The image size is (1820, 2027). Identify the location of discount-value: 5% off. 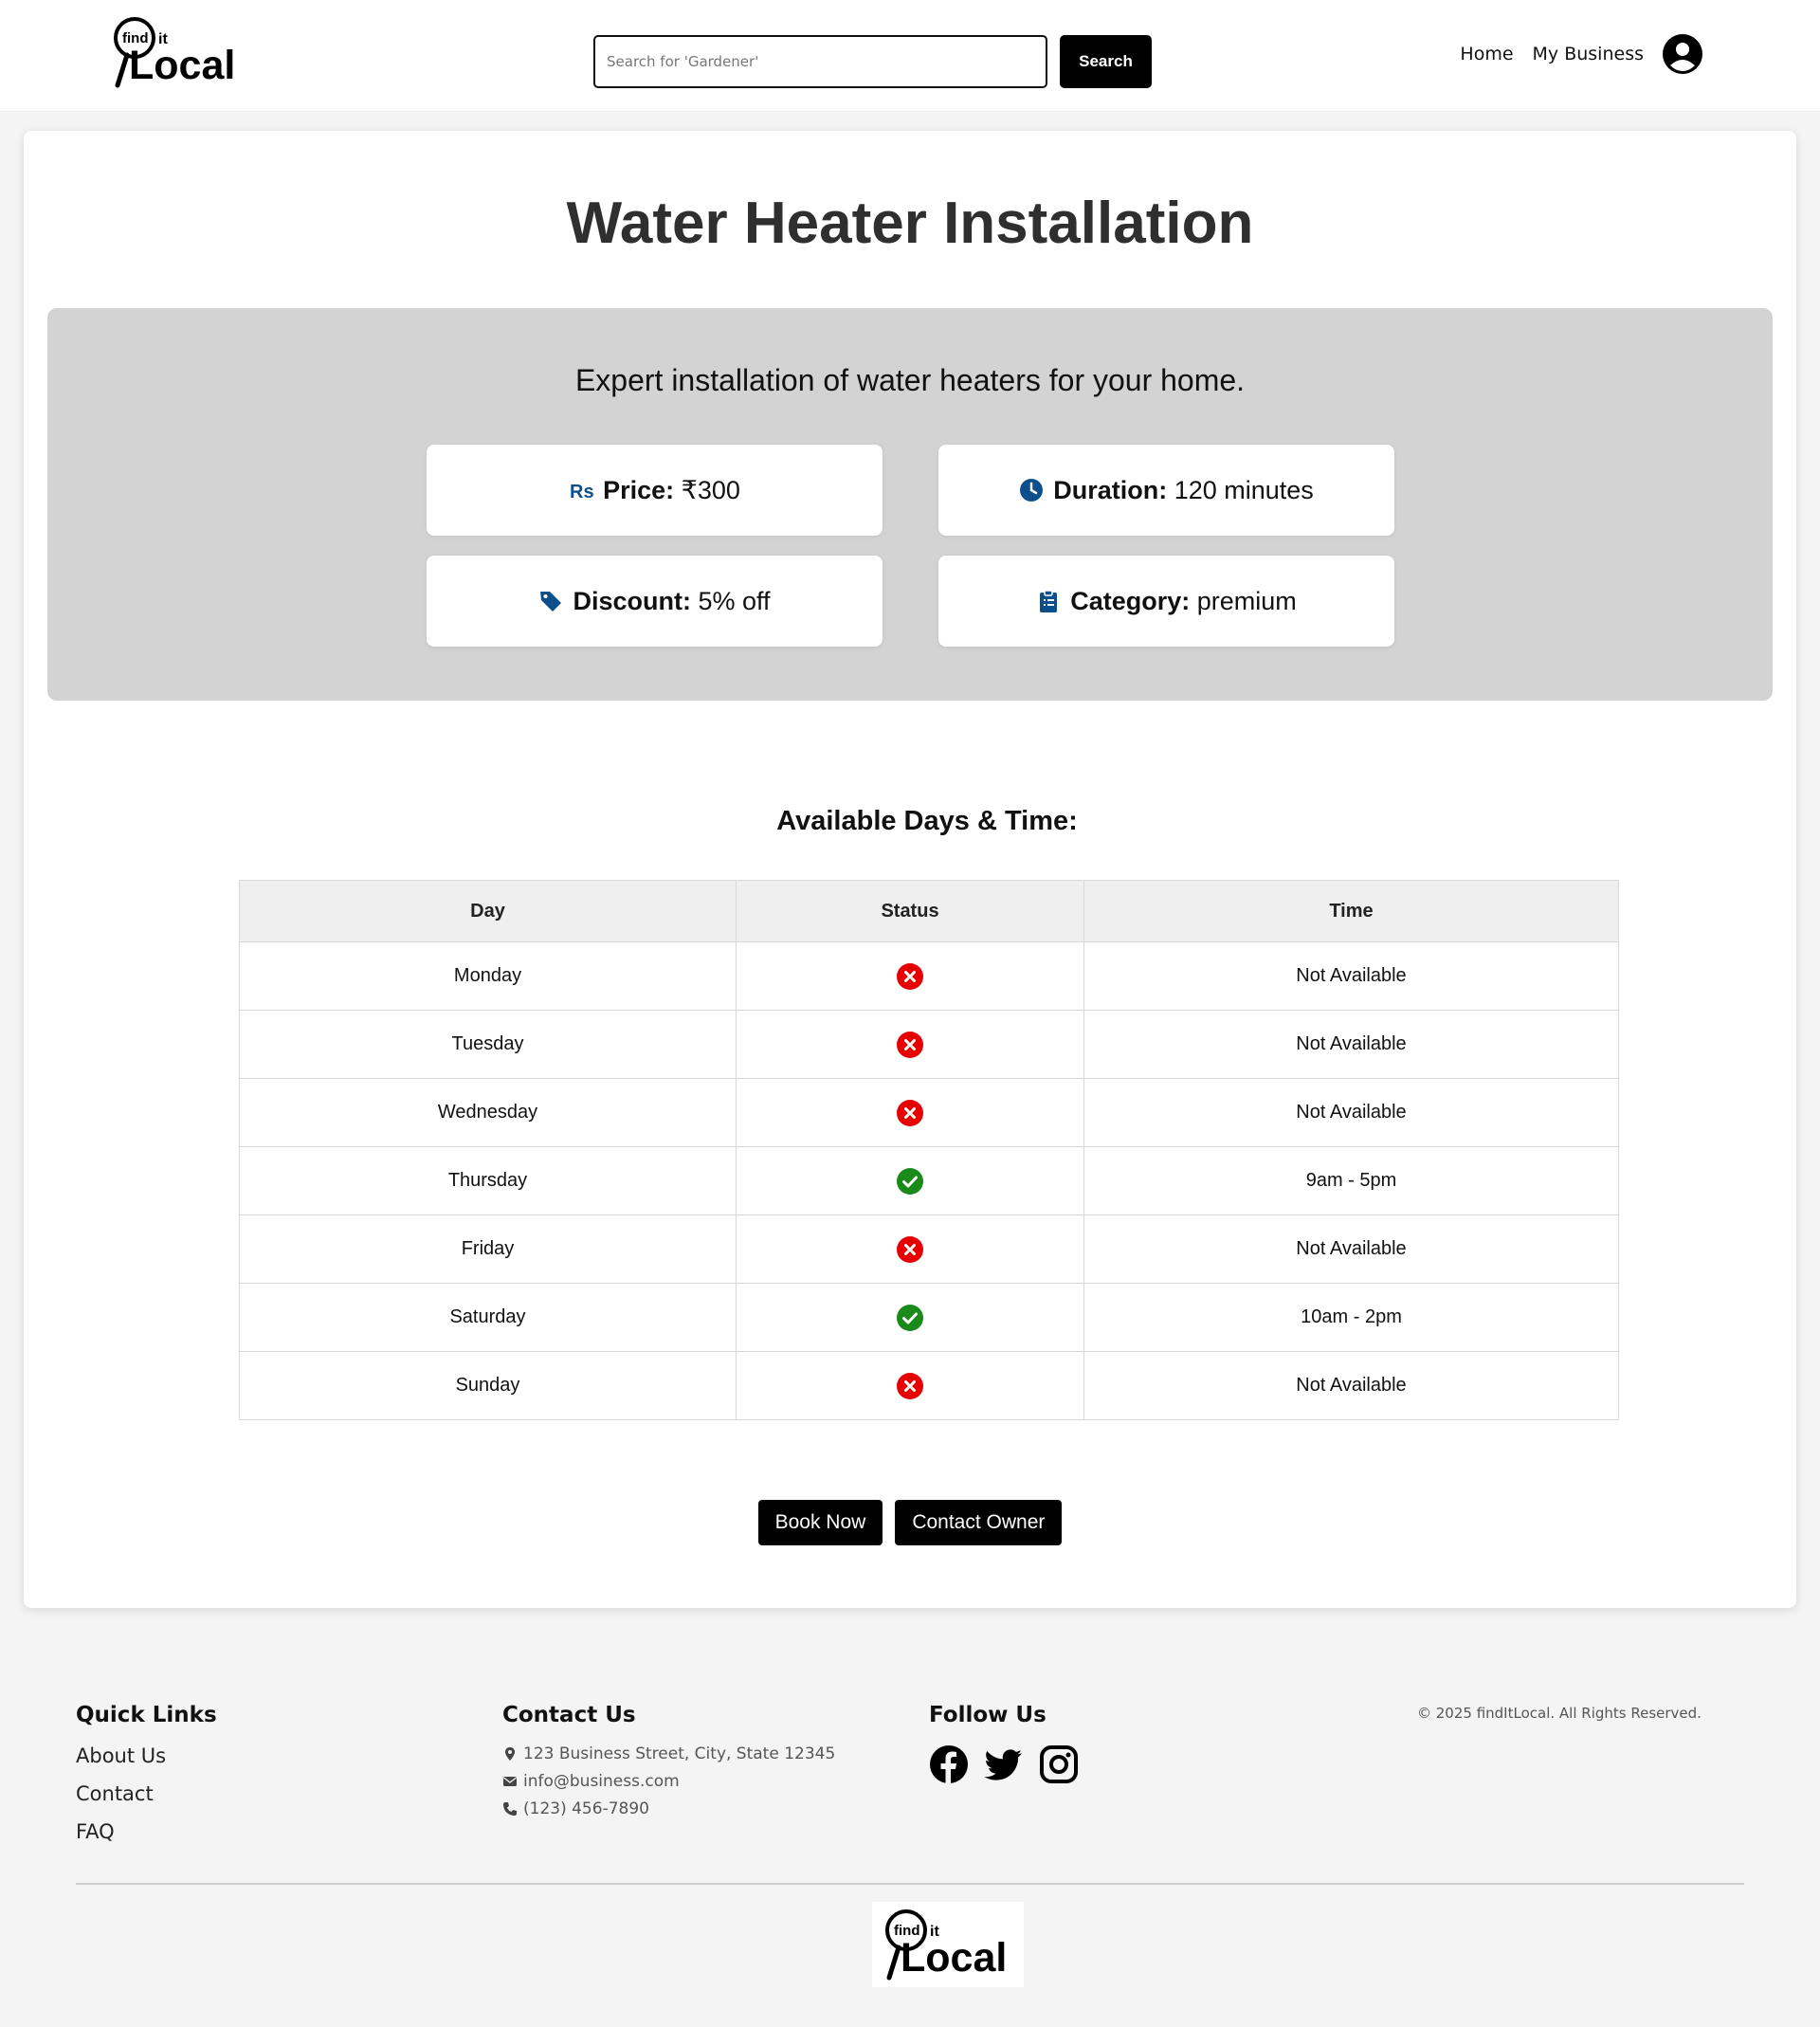
(734, 600).